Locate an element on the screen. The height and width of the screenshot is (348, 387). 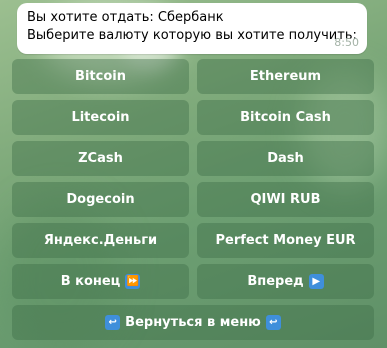
go-to-end-button: В конец ⏩ is located at coordinates (100, 281).